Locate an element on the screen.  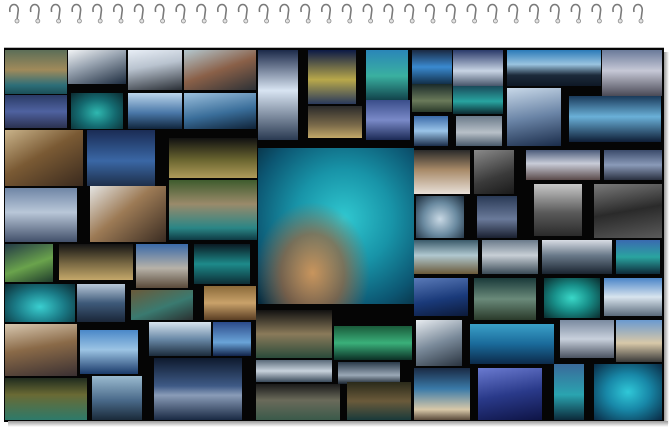
notebook-spiral-binding is located at coordinates (326, 13).